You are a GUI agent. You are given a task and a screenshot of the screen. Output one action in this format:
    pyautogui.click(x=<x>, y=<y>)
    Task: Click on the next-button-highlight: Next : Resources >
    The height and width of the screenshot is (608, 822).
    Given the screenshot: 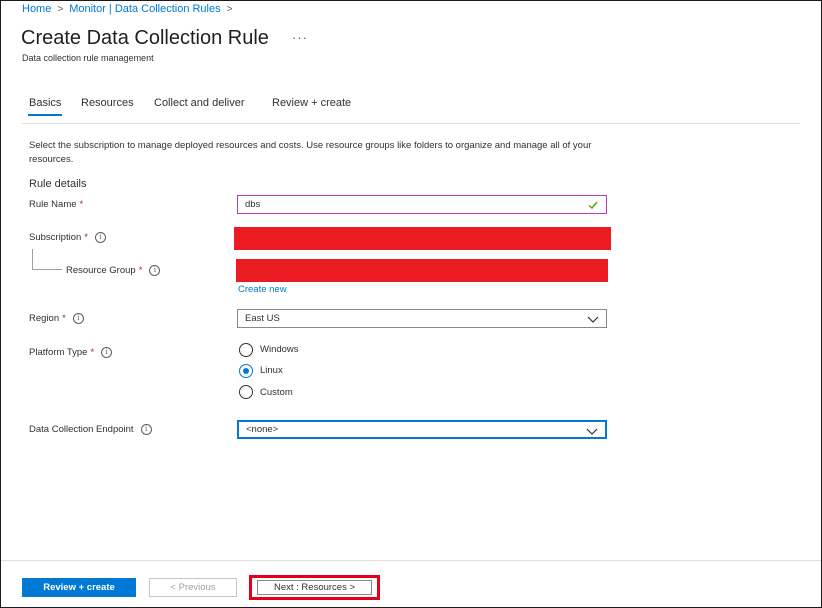 What is the action you would take?
    pyautogui.click(x=314, y=587)
    